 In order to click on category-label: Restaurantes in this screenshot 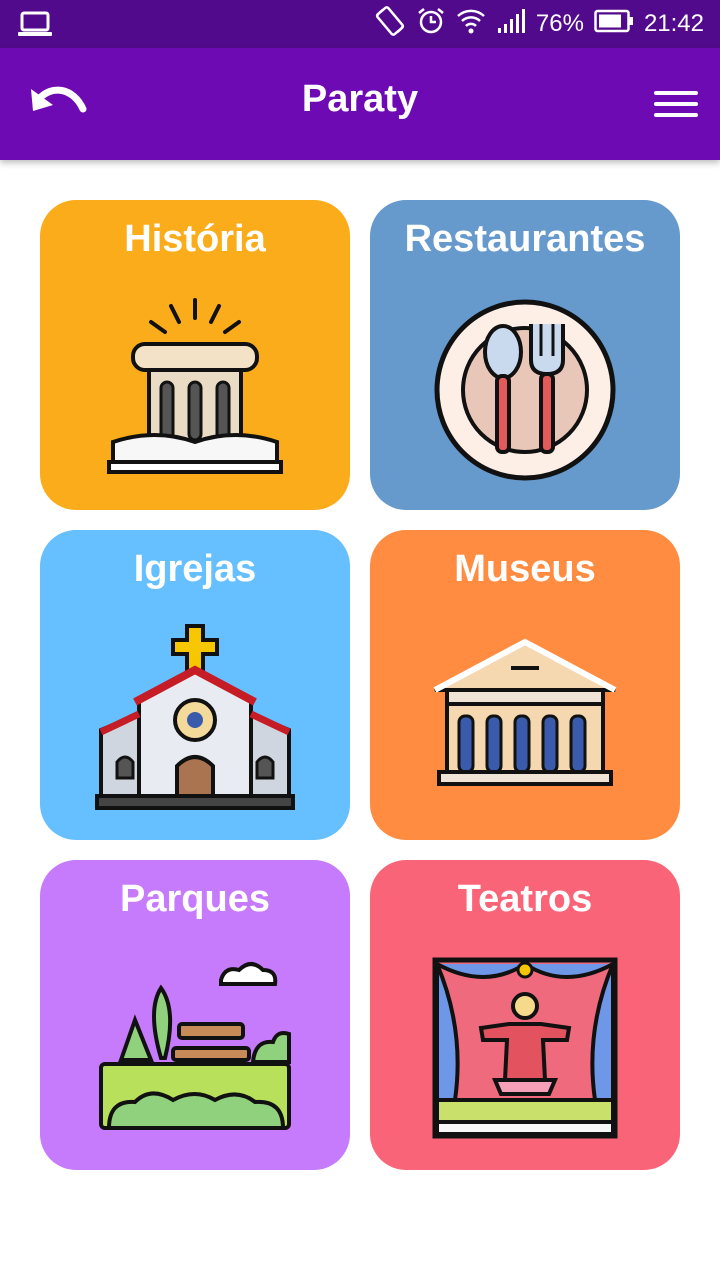, I will do `click(525, 239)`.